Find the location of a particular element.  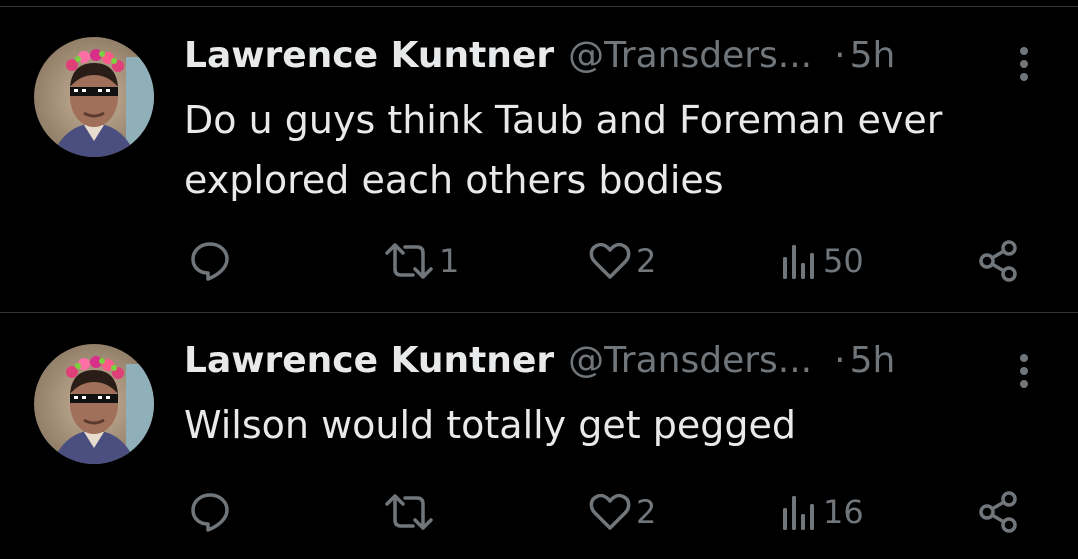

action-bar: 1 2 50 is located at coordinates (539, 261).